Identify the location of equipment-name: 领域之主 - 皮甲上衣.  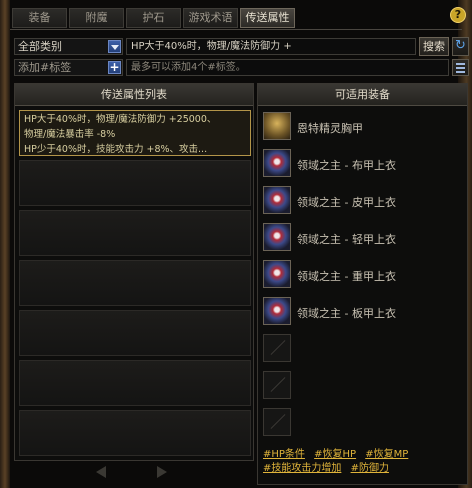
(346, 202).